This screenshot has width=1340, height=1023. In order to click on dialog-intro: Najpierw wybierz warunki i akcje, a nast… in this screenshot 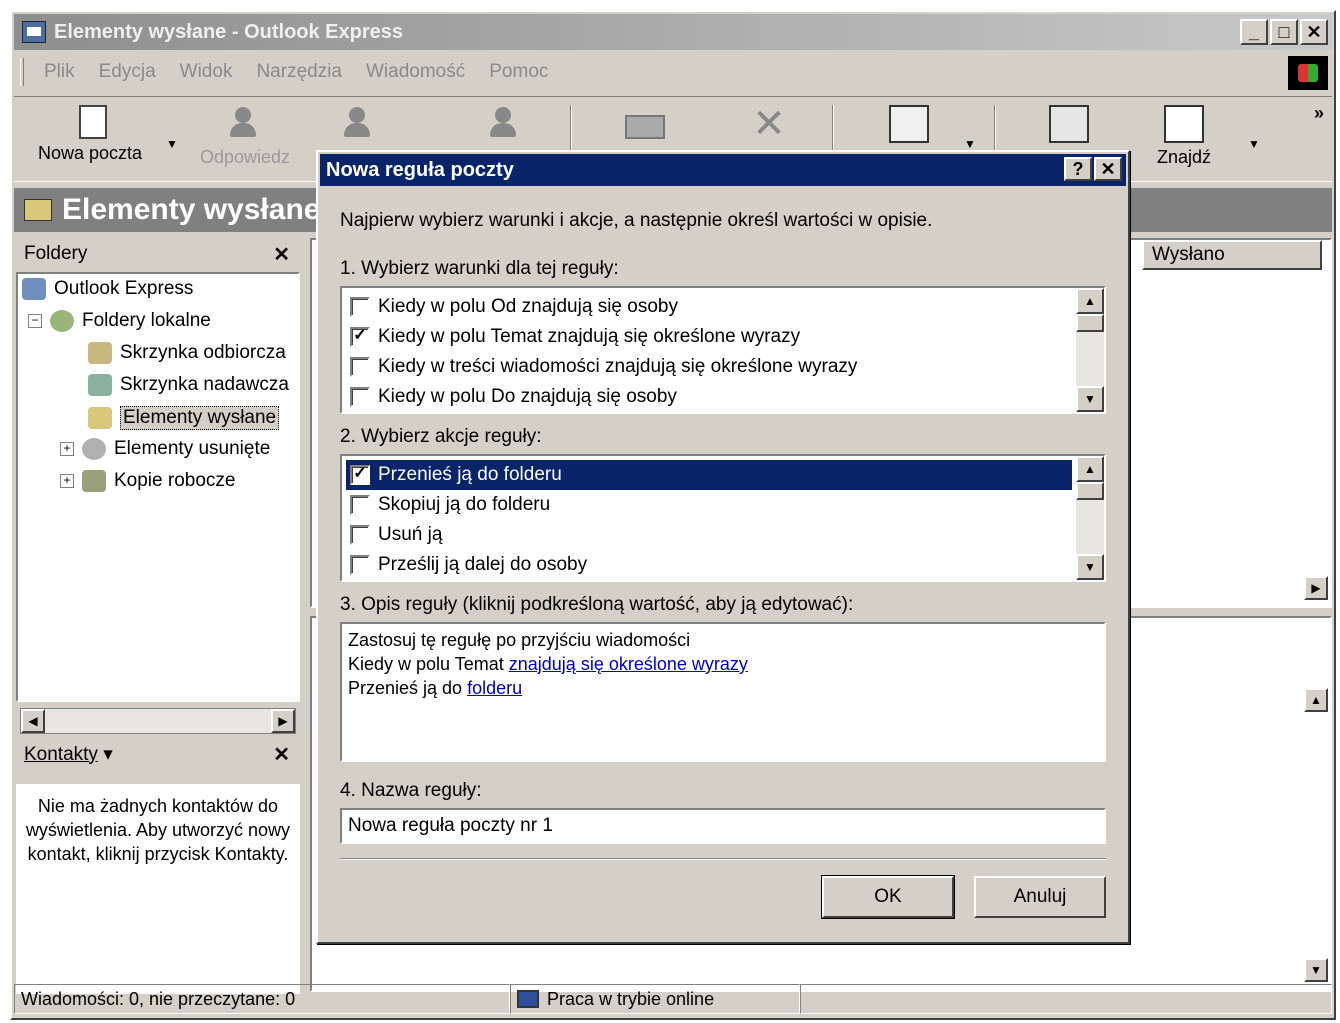, I will do `click(636, 220)`.